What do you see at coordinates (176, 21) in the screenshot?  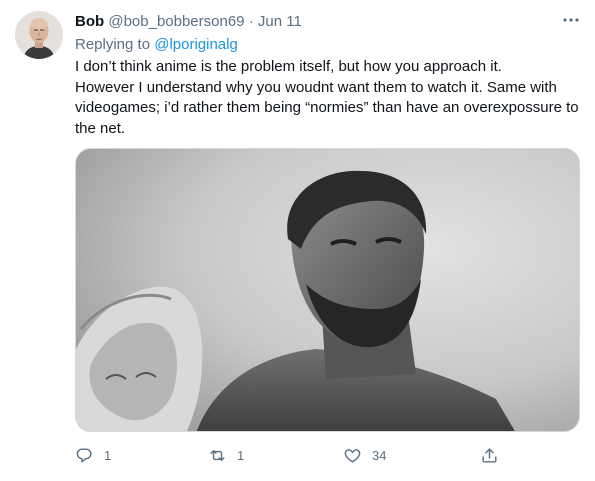 I see `author-handle: @bob_bobberson69` at bounding box center [176, 21].